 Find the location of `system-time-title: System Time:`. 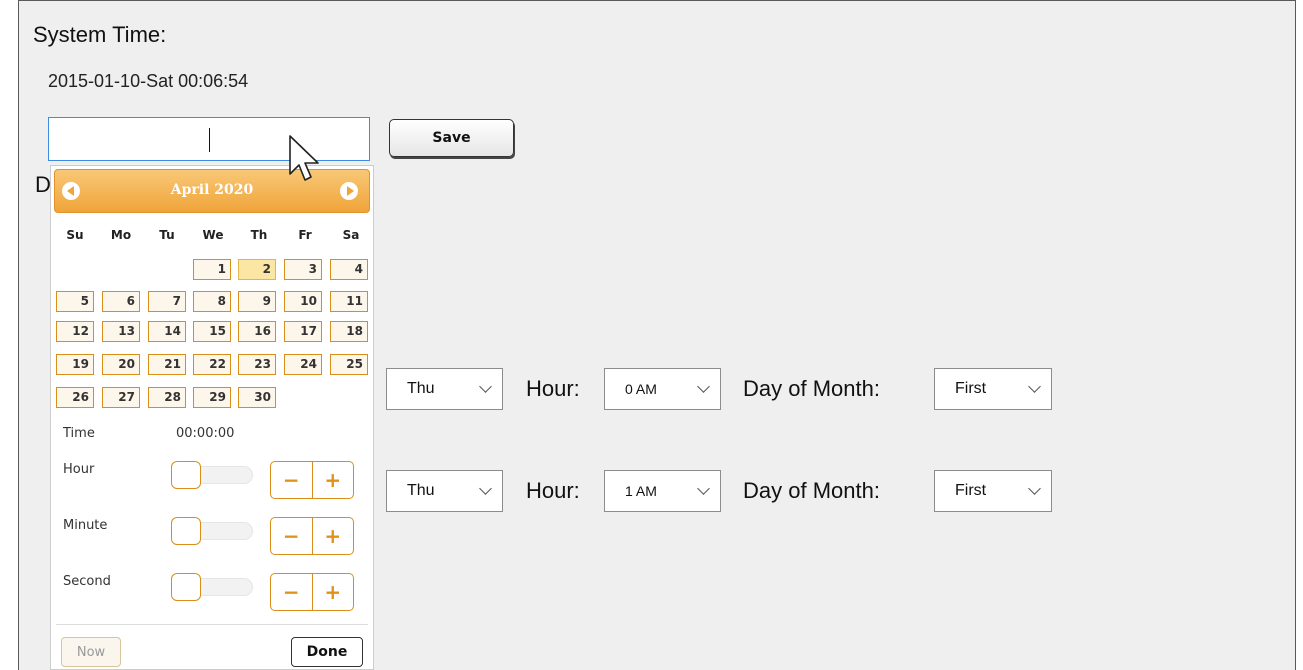

system-time-title: System Time: is located at coordinates (100, 34).